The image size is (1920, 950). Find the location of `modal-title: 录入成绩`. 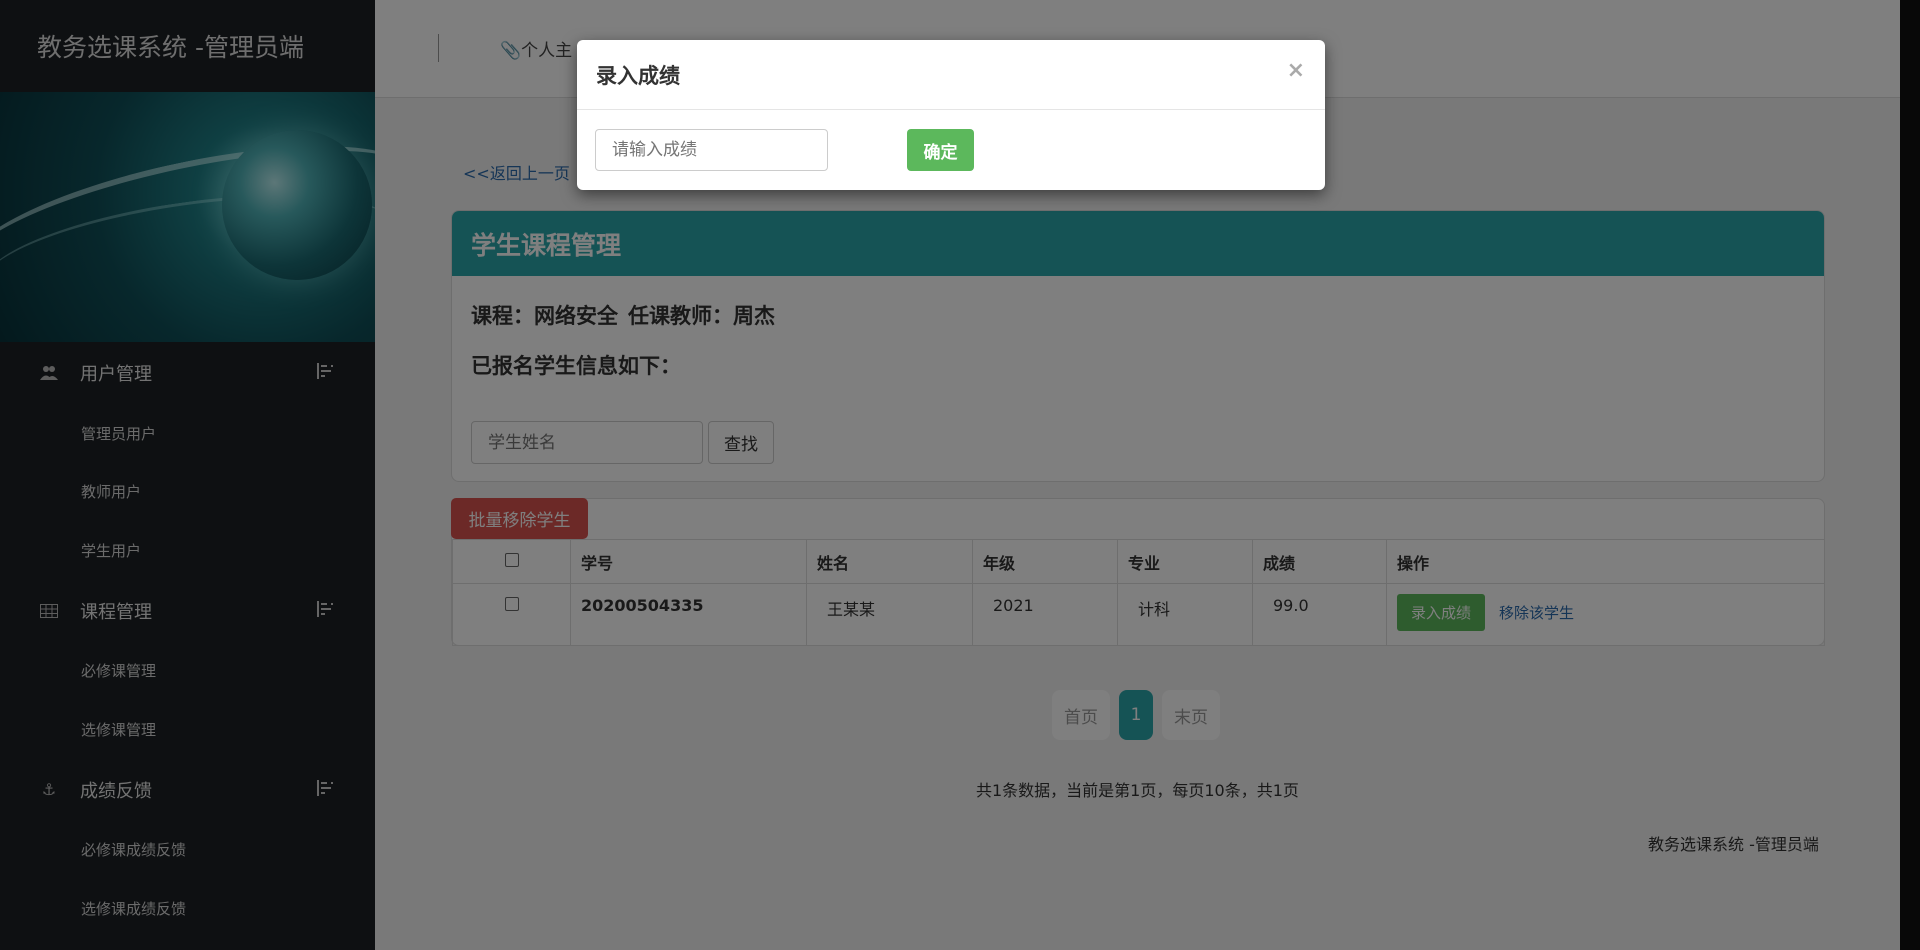

modal-title: 录入成绩 is located at coordinates (638, 75).